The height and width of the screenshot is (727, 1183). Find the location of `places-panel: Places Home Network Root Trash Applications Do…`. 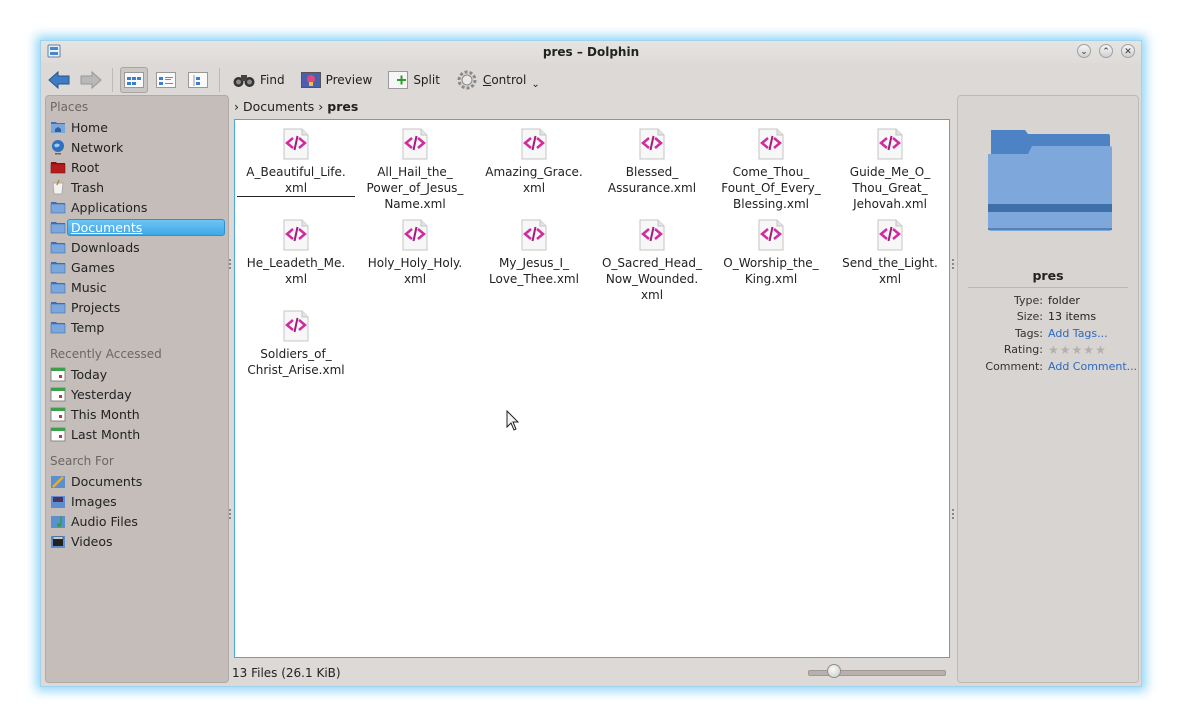

places-panel: Places Home Network Root Trash Applications Do… is located at coordinates (137, 389).